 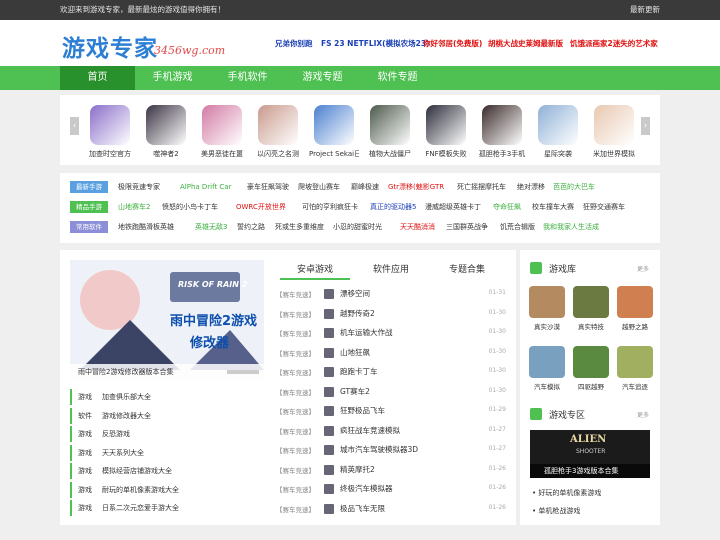 What do you see at coordinates (391, 393) in the screenshot?
I see `game-list-row: 【赛车竞速】 GT赛车2 01-30` at bounding box center [391, 393].